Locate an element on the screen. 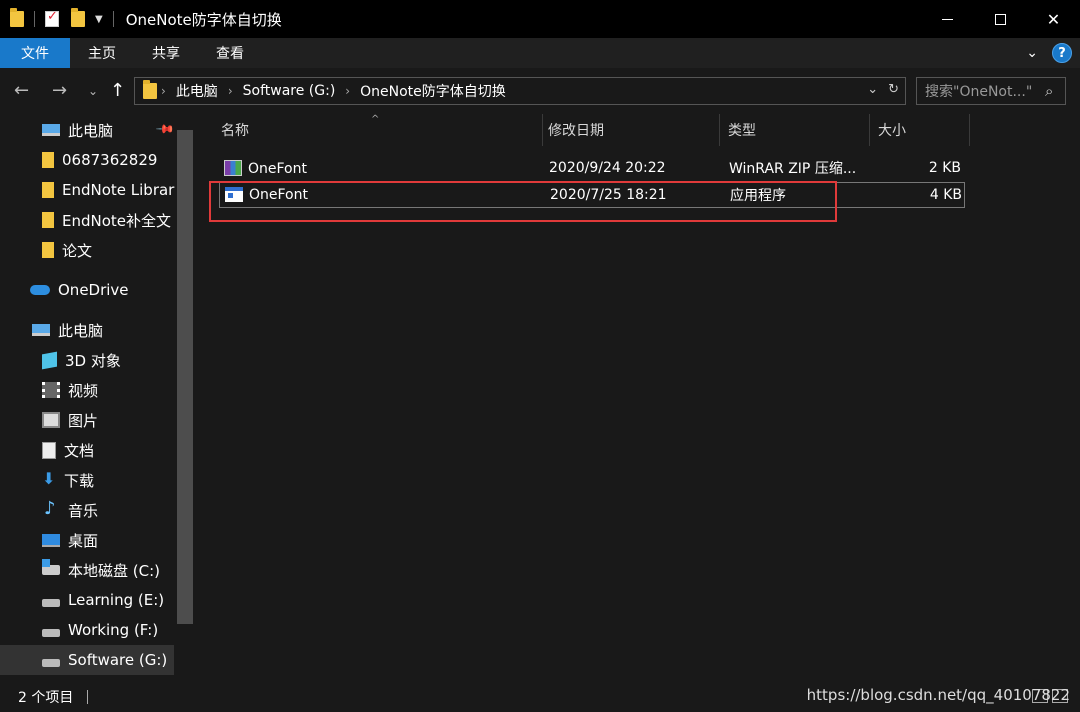  address-history-chevron-icon: ⌄ is located at coordinates (872, 89).